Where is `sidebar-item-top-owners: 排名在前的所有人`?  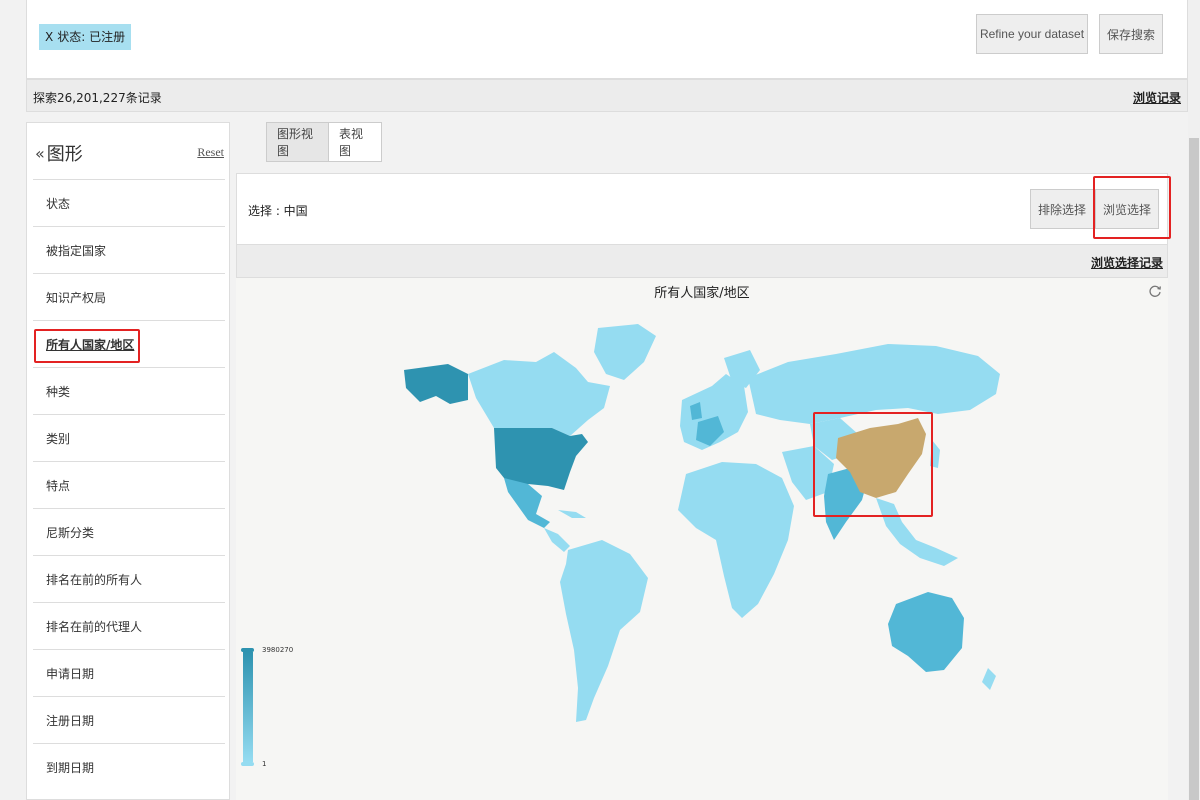 sidebar-item-top-owners: 排名在前的所有人 is located at coordinates (129, 578).